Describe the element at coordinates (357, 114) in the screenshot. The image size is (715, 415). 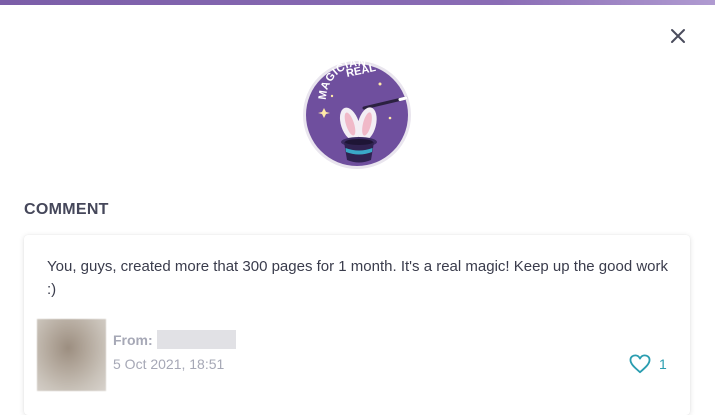
I see `real-magician-badge: REAL MAGICIAN` at that location.